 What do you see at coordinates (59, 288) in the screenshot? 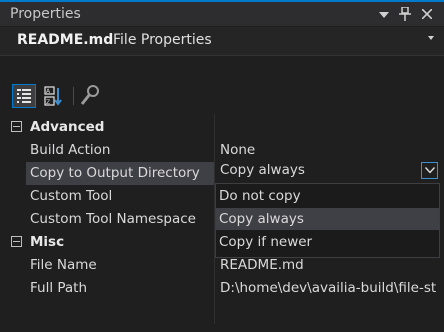
I see `property-name: Full Path` at bounding box center [59, 288].